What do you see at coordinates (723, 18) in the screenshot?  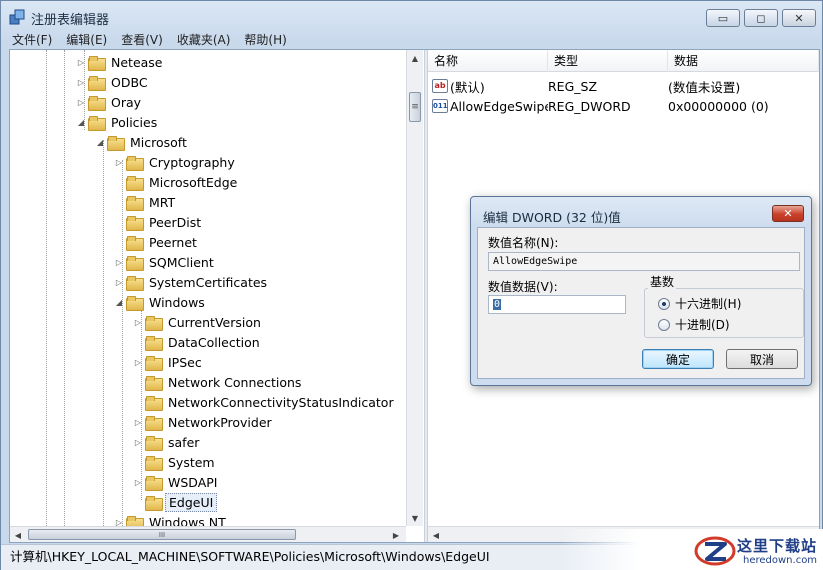 I see `minimize-button: ▭` at bounding box center [723, 18].